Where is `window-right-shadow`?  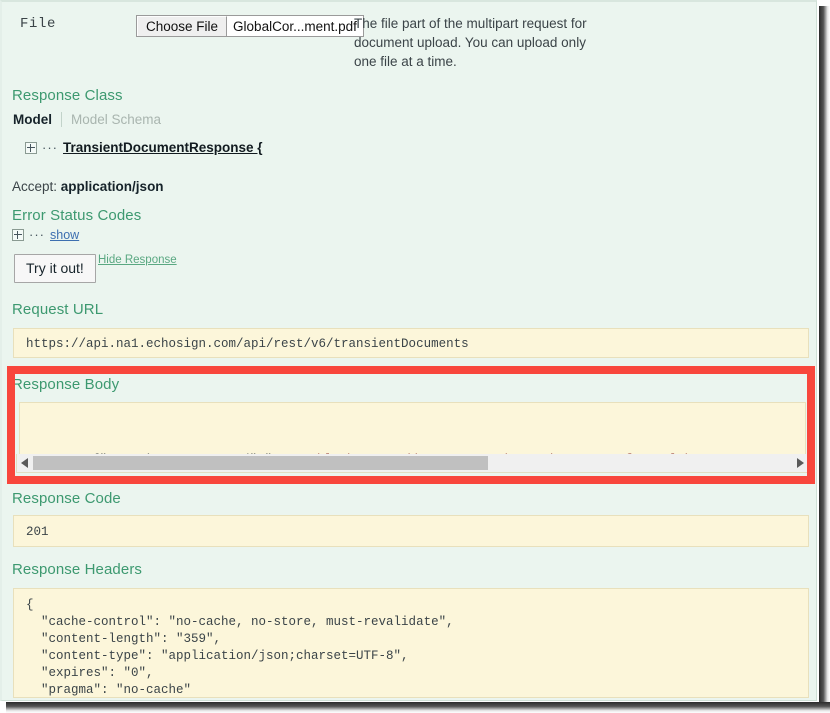 window-right-shadow is located at coordinates (824, 359).